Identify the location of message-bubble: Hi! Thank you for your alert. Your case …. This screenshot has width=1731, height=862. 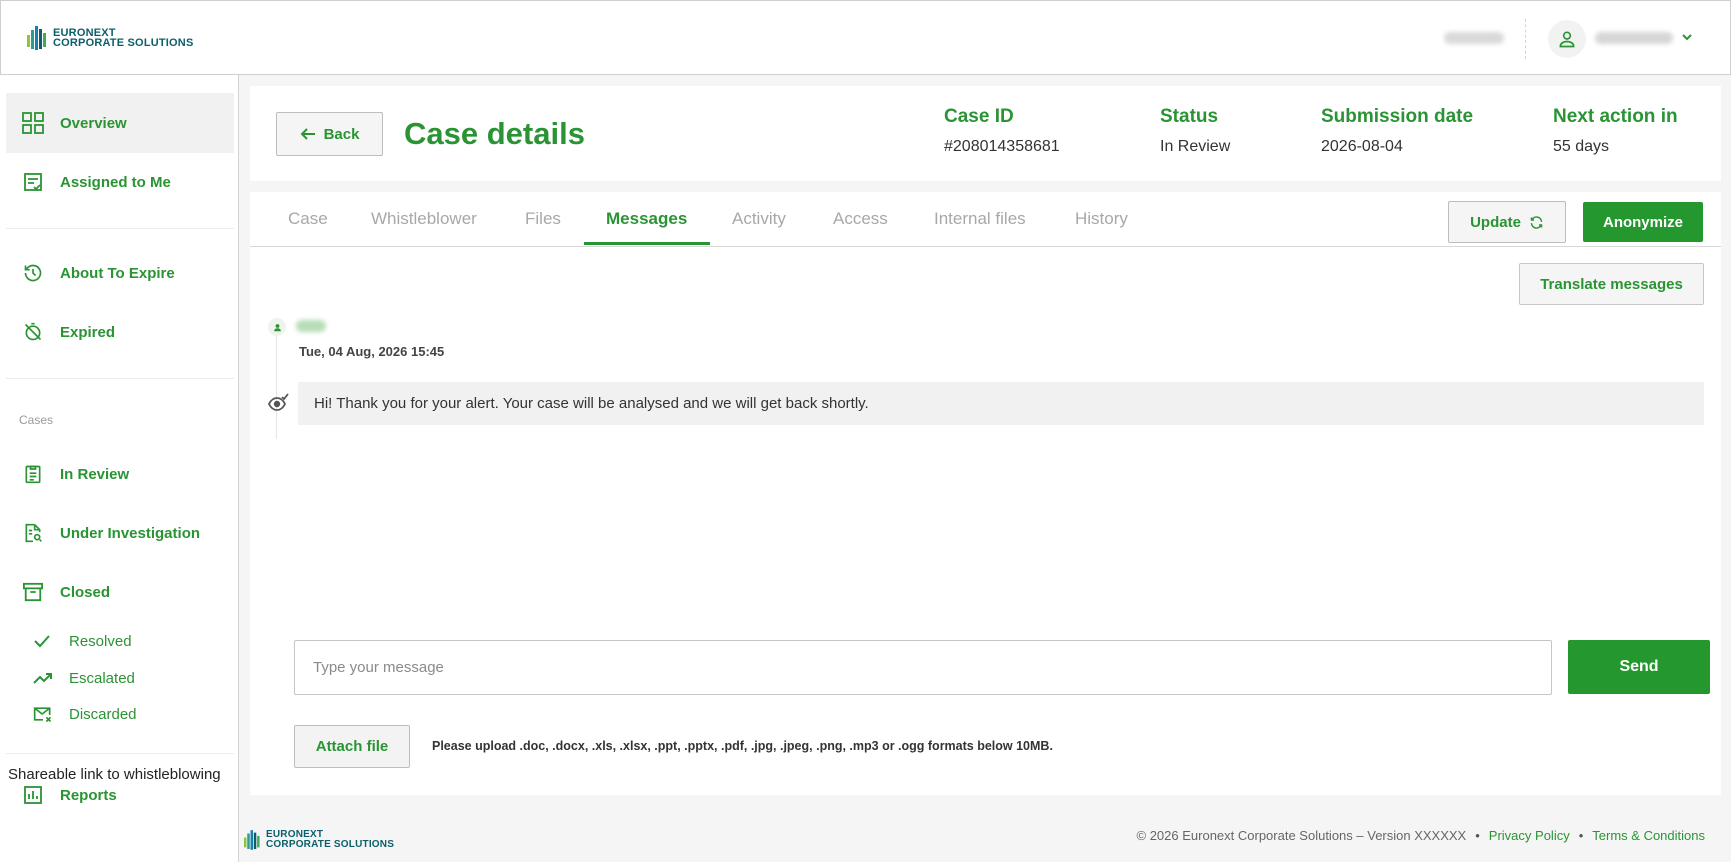
(1001, 403).